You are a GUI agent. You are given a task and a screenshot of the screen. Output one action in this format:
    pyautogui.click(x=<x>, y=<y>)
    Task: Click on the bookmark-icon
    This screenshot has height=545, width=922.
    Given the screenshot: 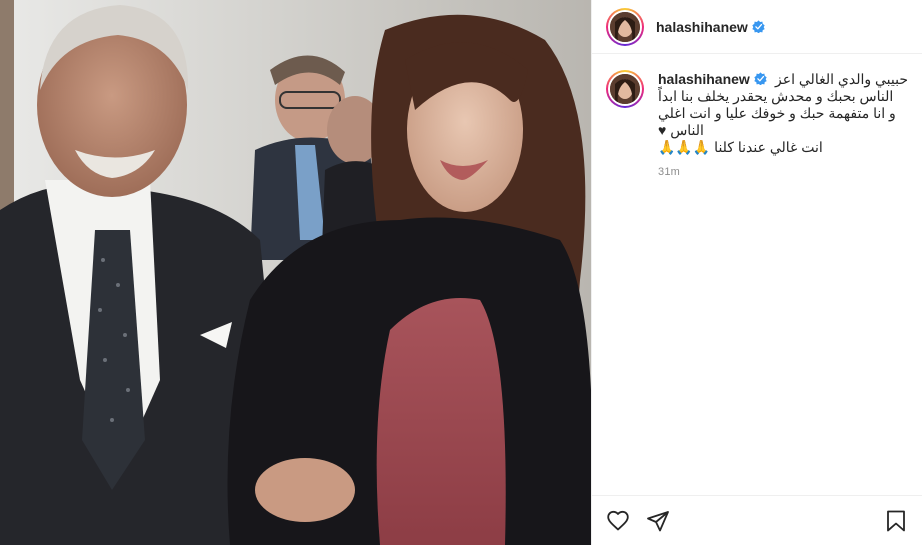 What is the action you would take?
    pyautogui.click(x=896, y=520)
    